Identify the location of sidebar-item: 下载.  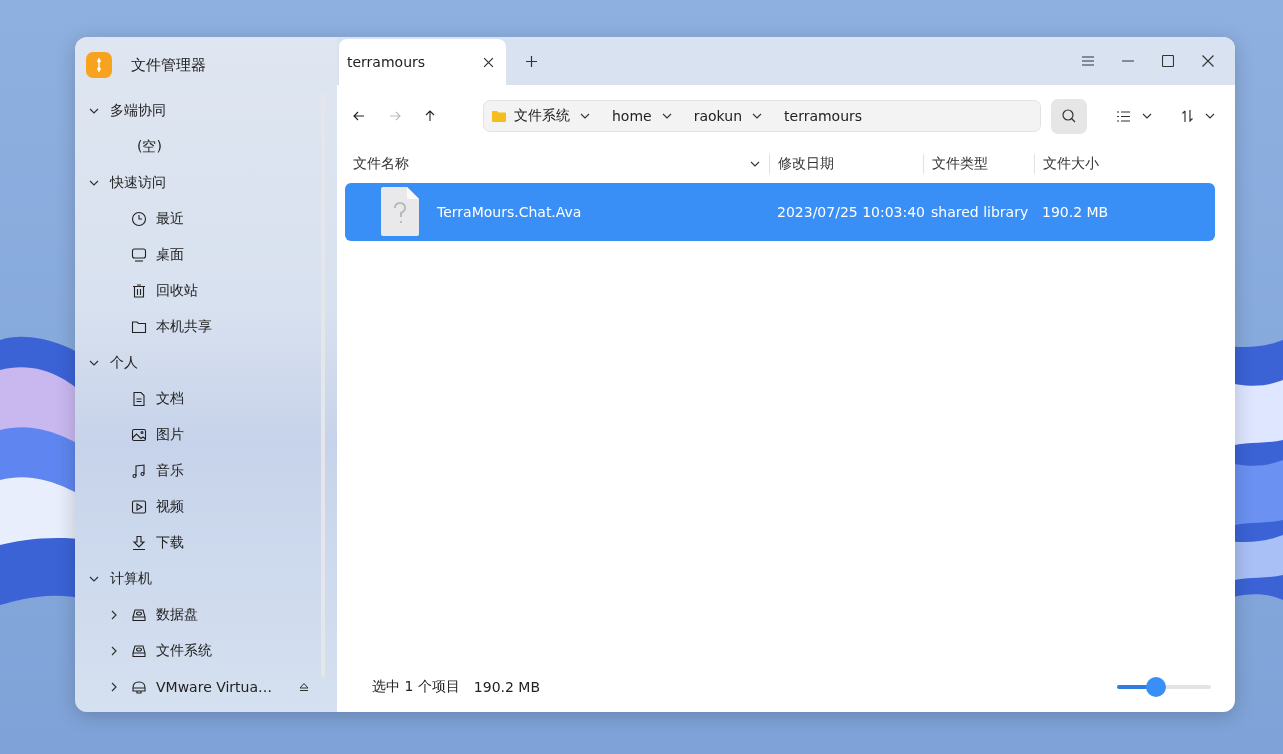
(206, 543).